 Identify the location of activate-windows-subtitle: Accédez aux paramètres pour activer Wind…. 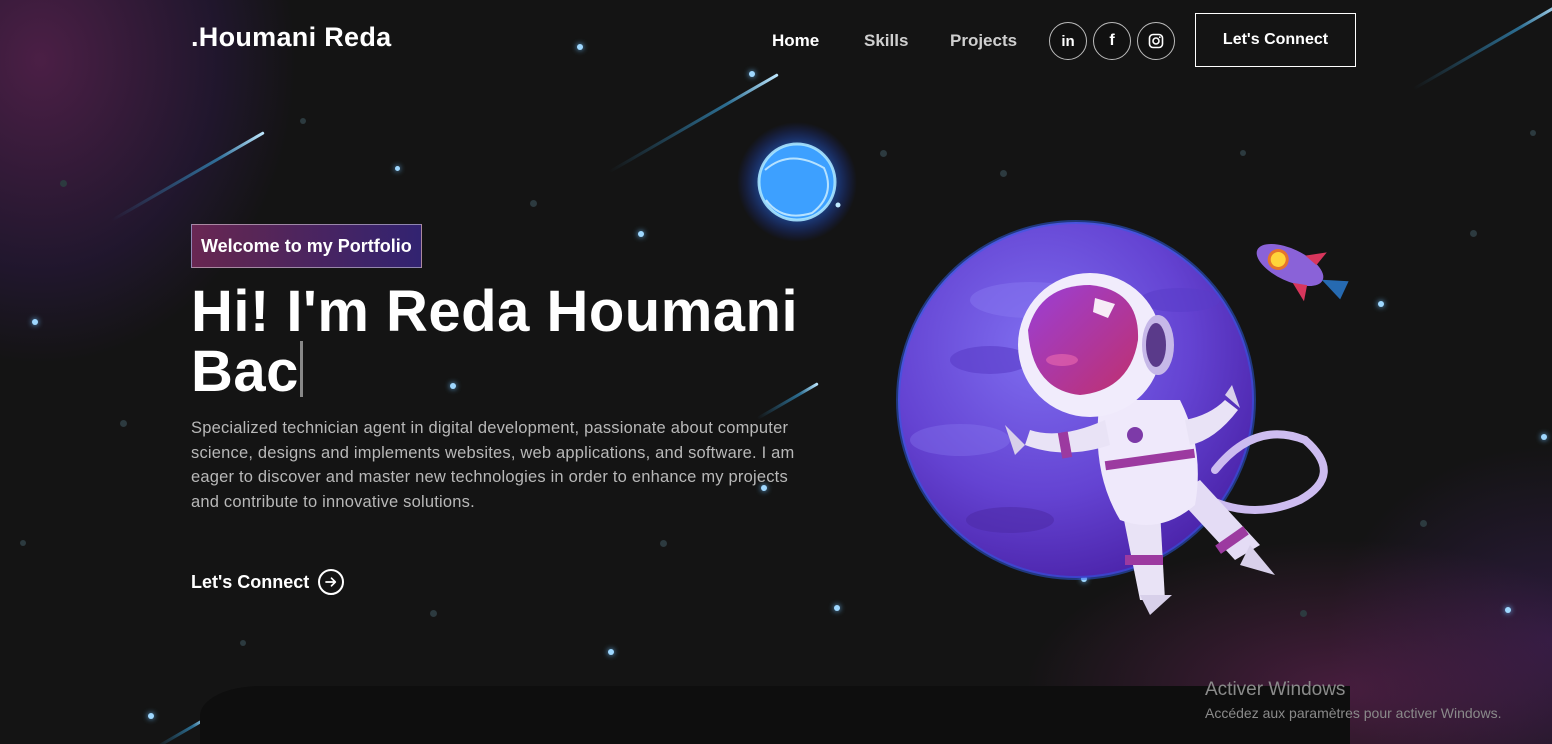
(1353, 713).